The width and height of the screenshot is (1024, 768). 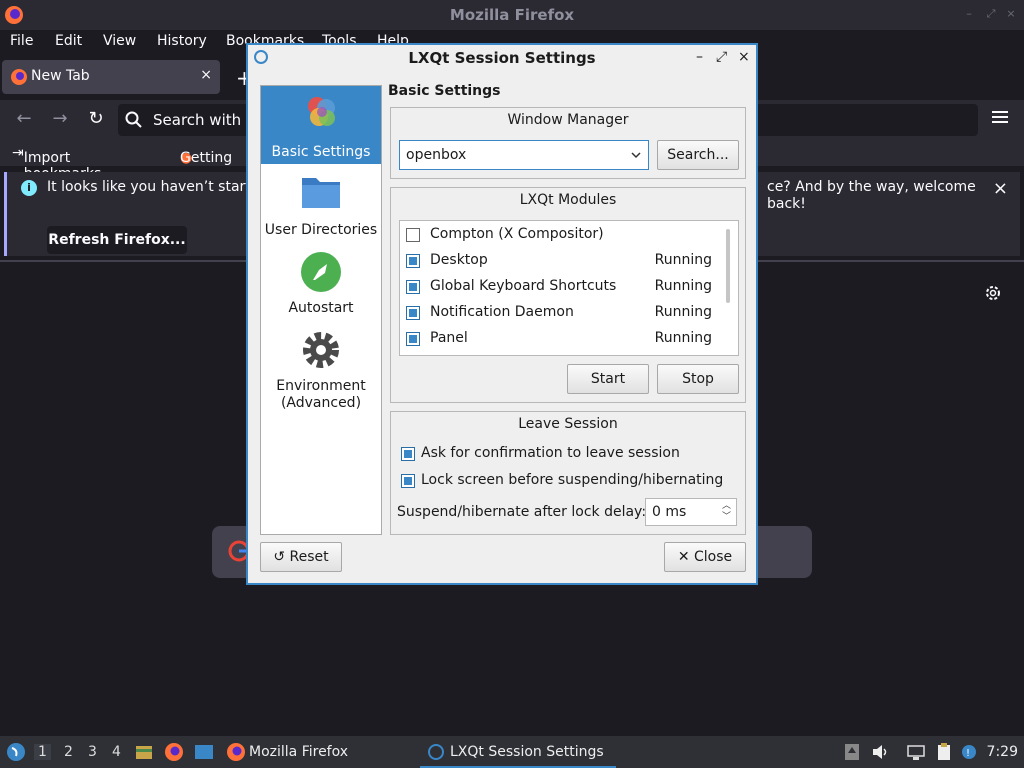 I want to click on close-button: ✕ Close, so click(x=705, y=557).